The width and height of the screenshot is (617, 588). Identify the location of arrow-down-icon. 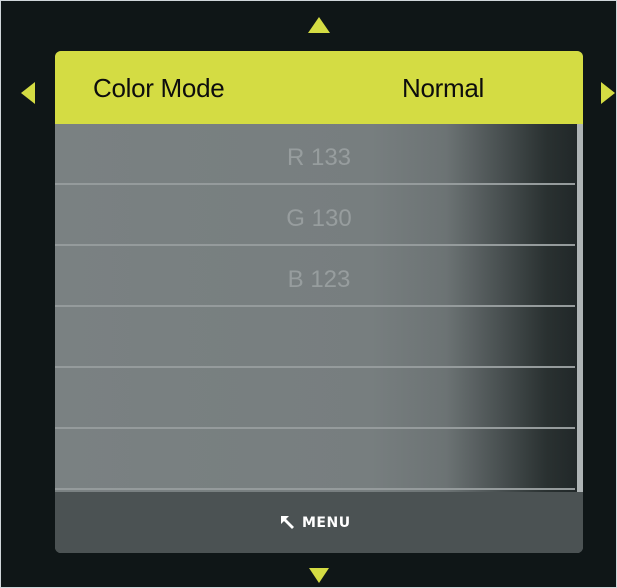
(319, 575).